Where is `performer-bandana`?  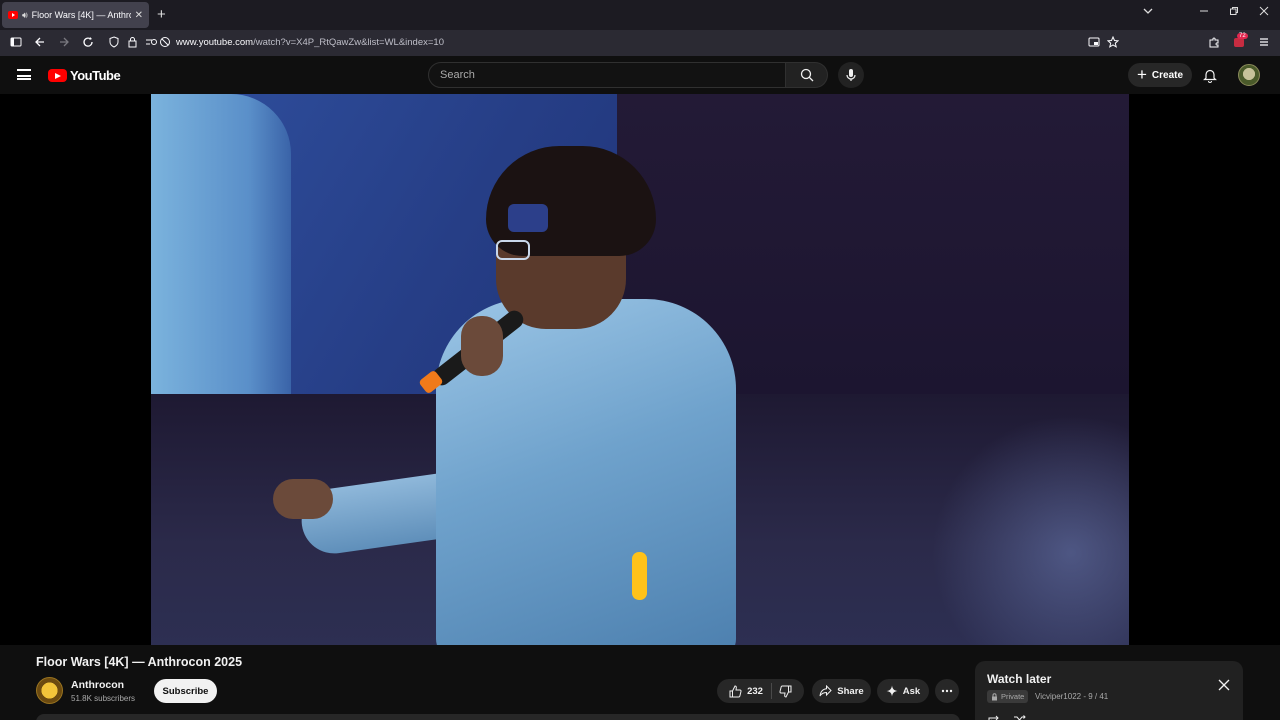 performer-bandana is located at coordinates (528, 218).